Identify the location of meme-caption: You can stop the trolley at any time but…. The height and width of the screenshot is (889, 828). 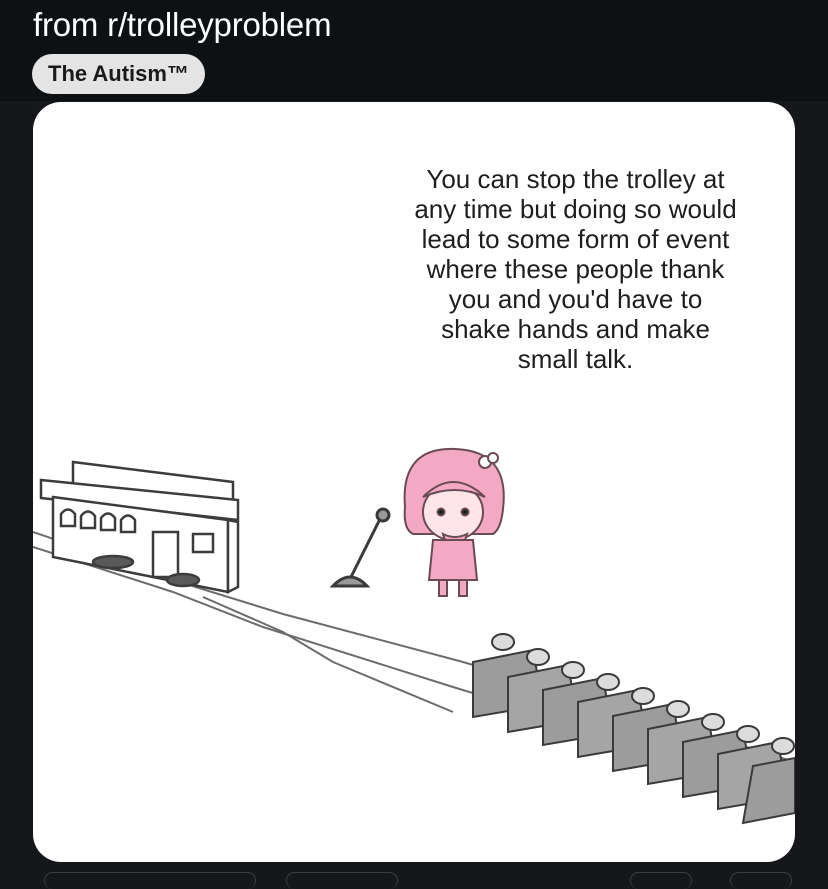
(575, 269).